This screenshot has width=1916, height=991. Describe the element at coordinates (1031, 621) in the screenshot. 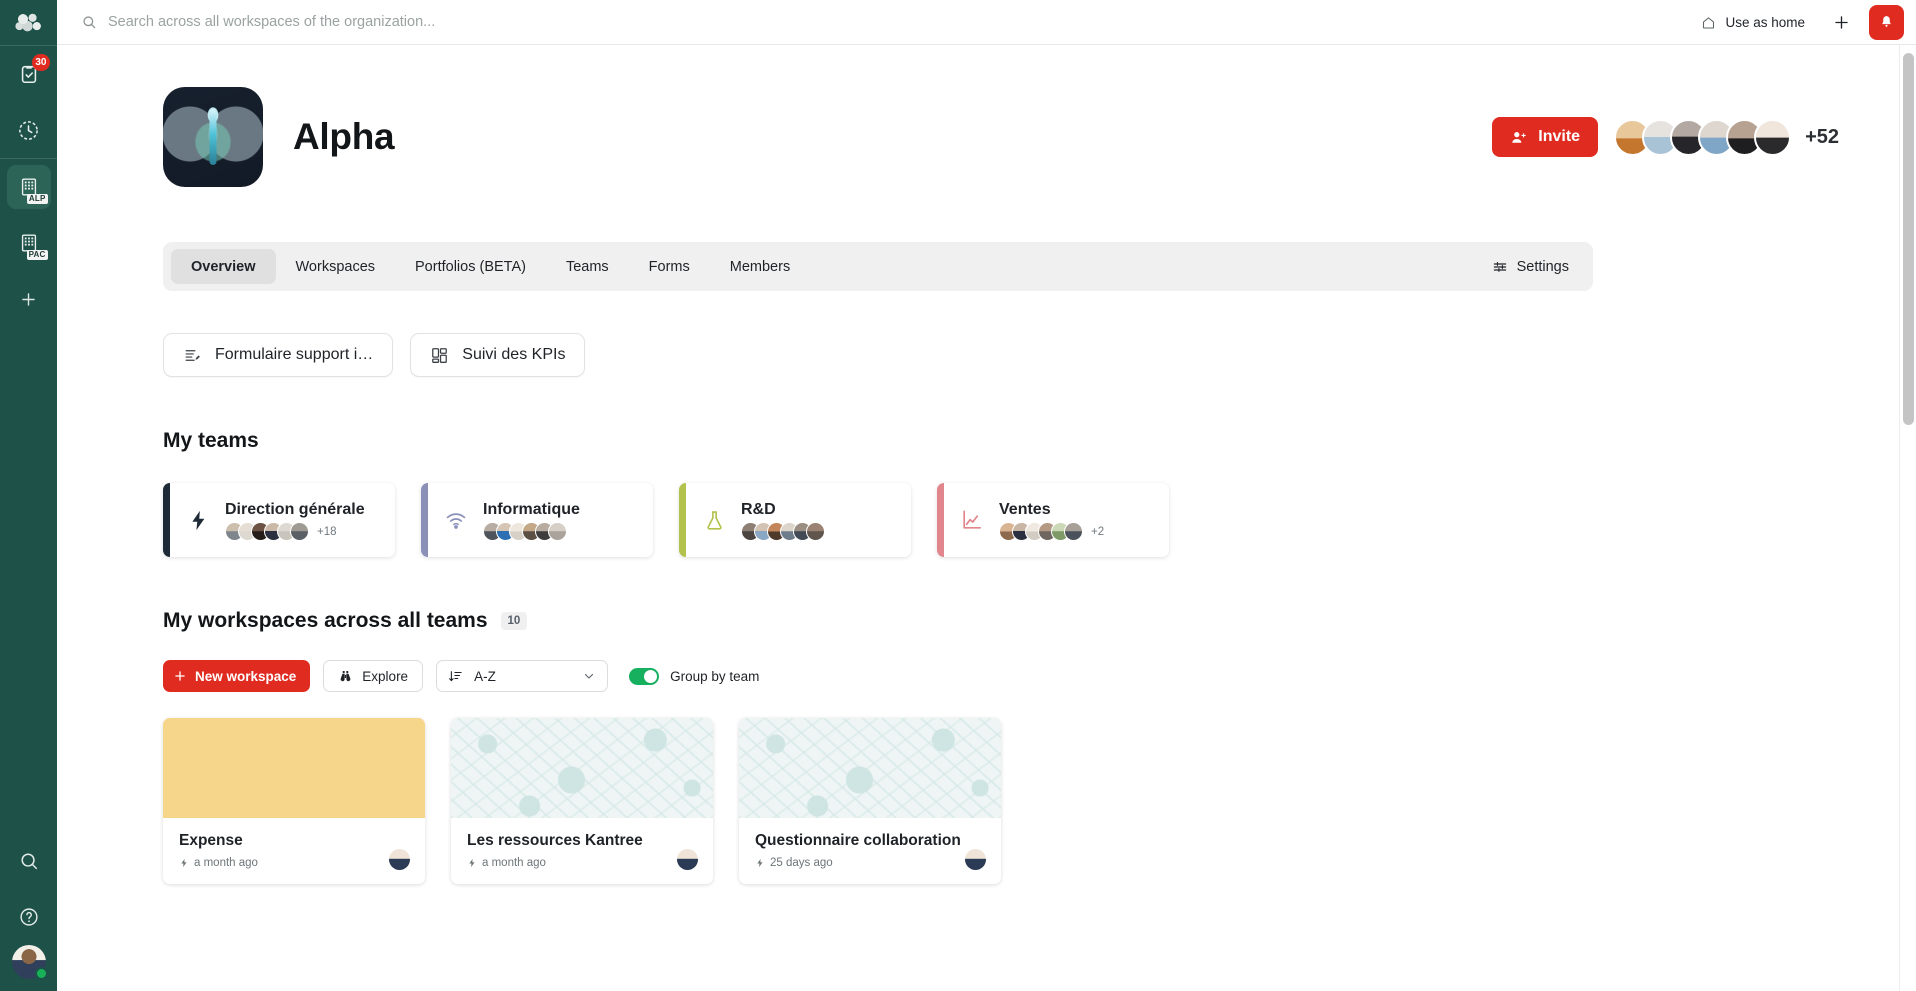

I see `my-workspaces-heading: My workspaces across all teams 10` at that location.